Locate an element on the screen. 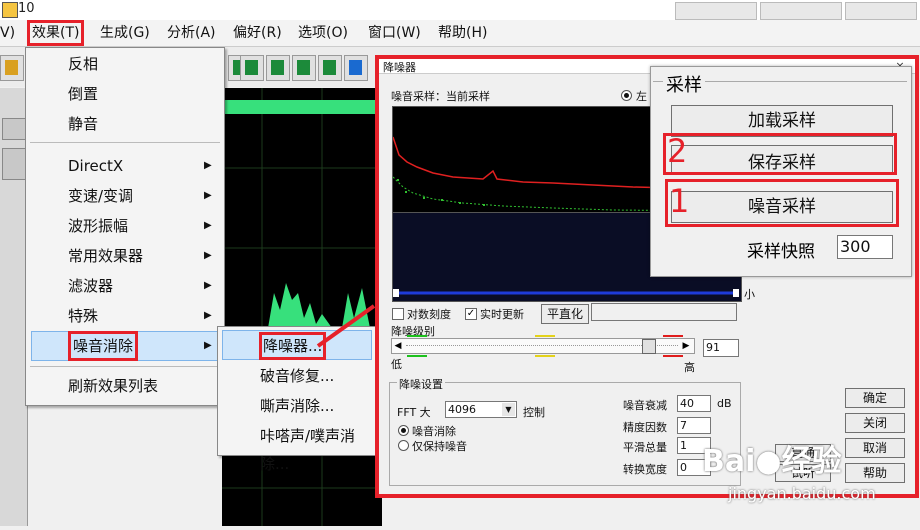  smoothing-label: 平滑总量 is located at coordinates (645, 447).